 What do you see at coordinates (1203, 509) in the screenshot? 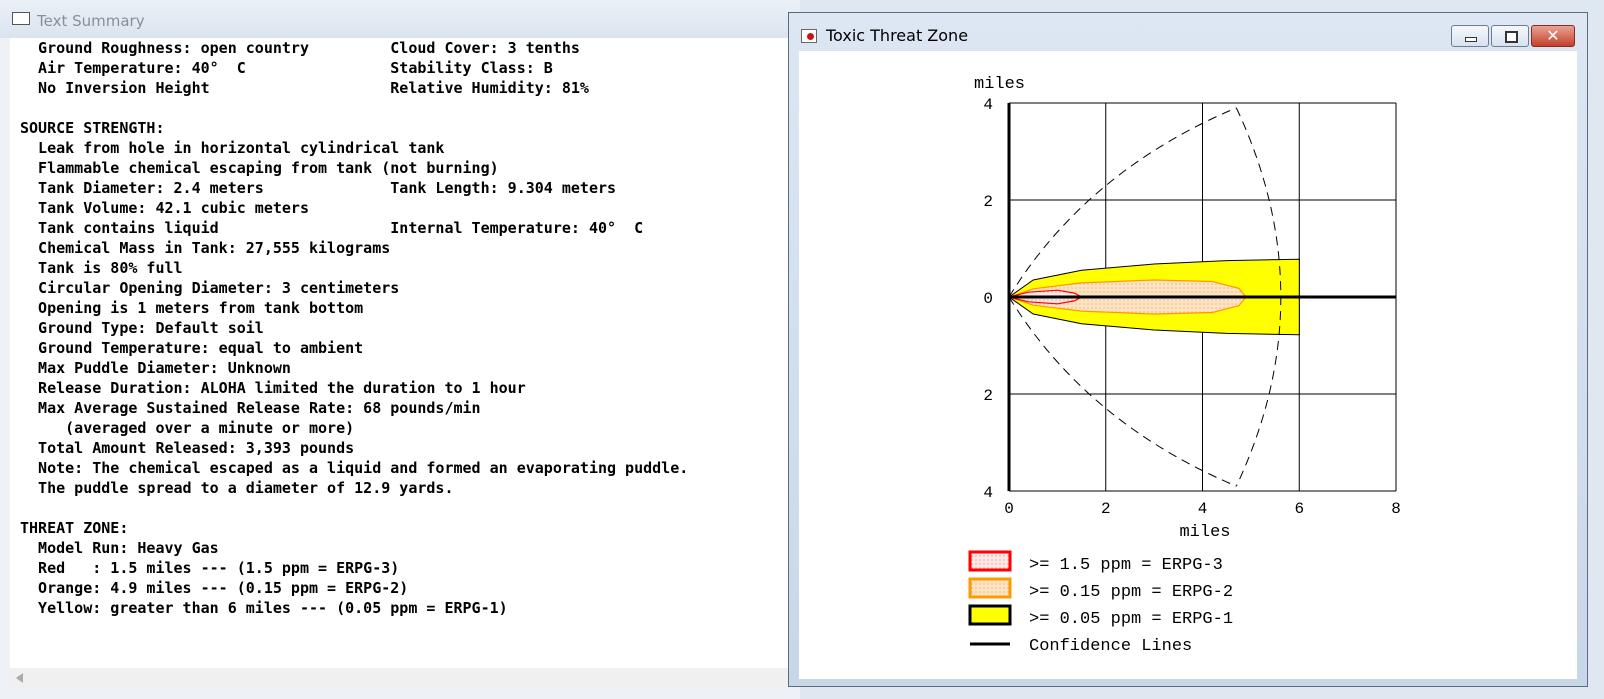
I see `x-tick-label: 4` at bounding box center [1203, 509].